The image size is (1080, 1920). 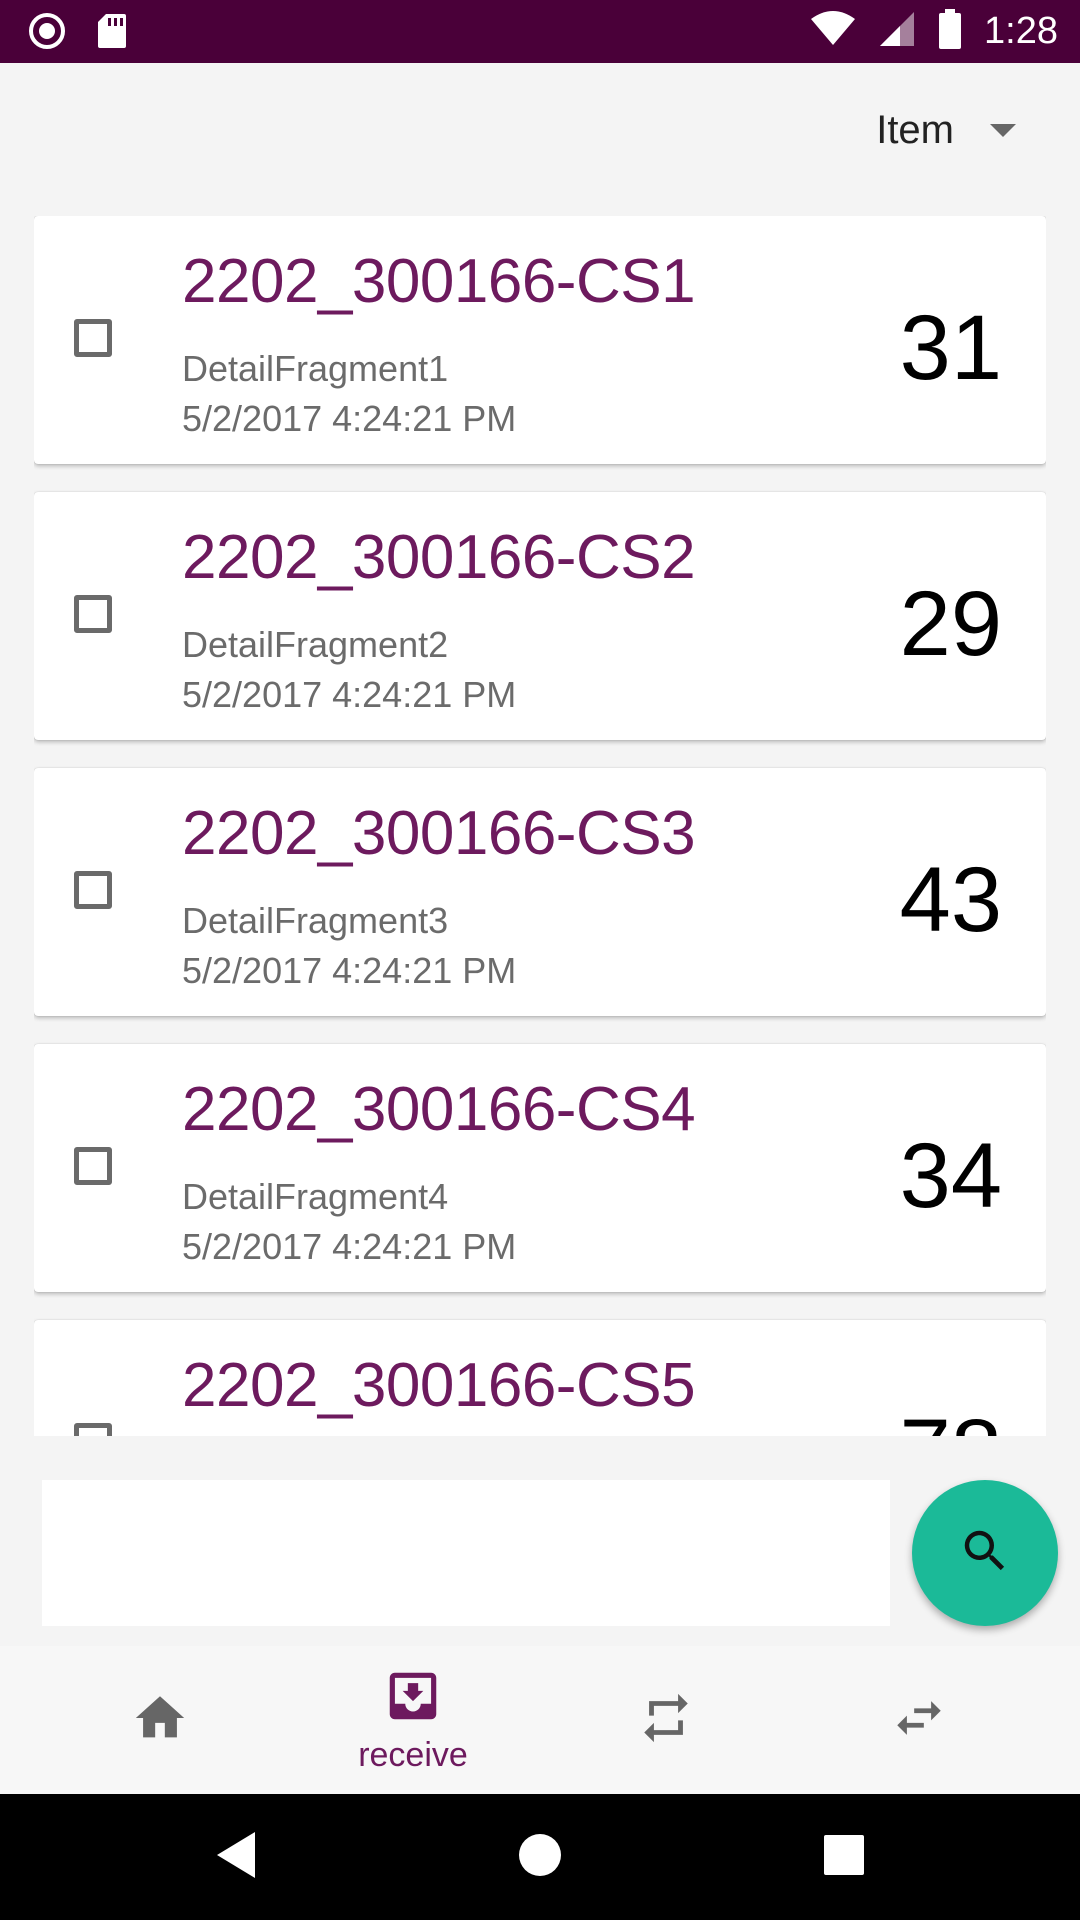 What do you see at coordinates (47, 33) in the screenshot?
I see `record-icon` at bounding box center [47, 33].